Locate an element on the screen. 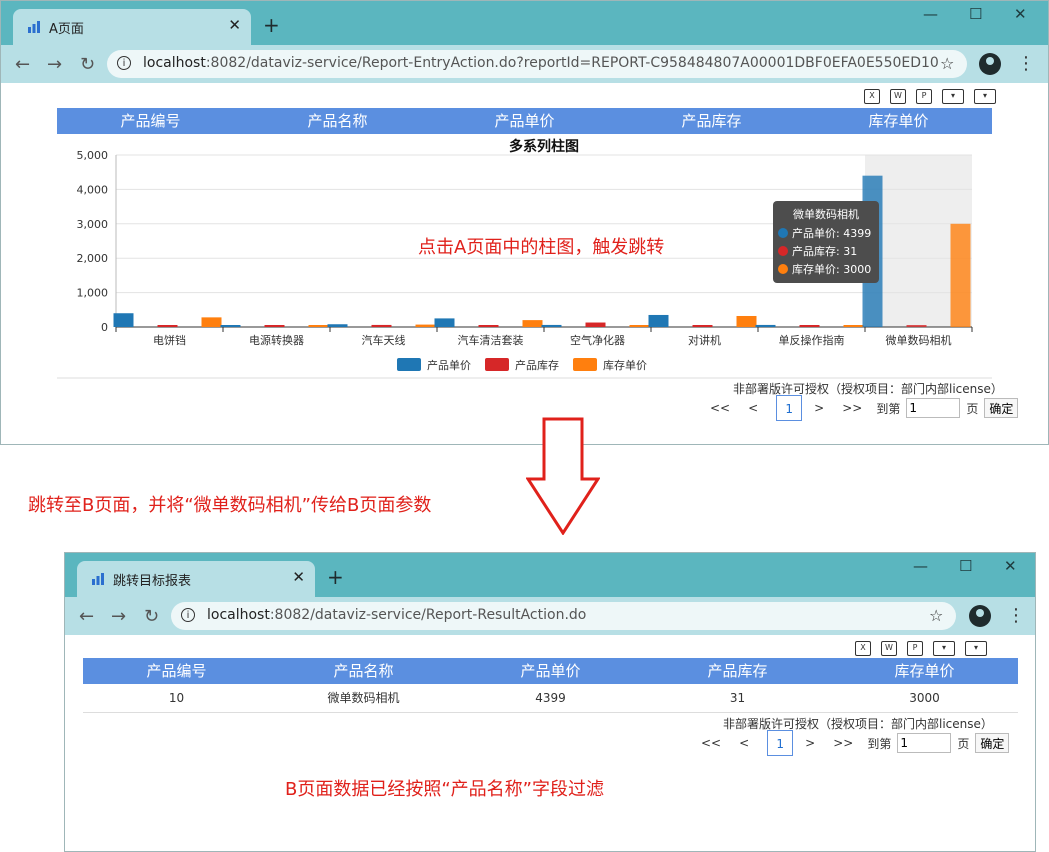  tab-a-page: A页面 ✕ is located at coordinates (132, 27).